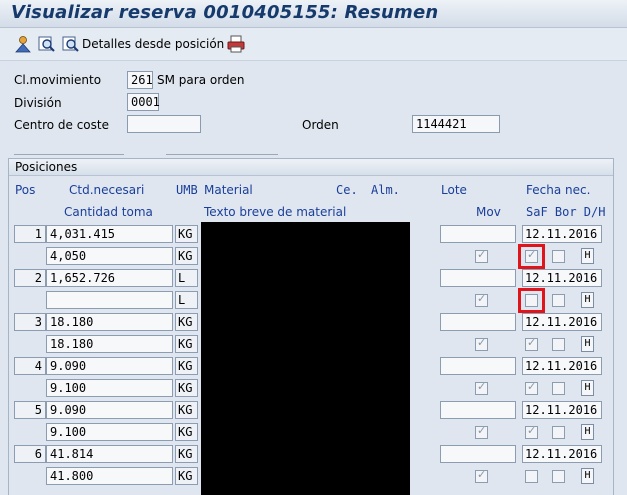  What do you see at coordinates (30, 322) in the screenshot?
I see `position-number: 3` at bounding box center [30, 322].